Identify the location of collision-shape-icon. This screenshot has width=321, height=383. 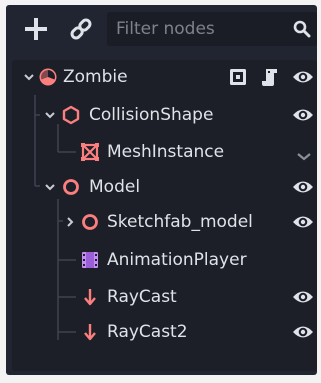
(71, 115).